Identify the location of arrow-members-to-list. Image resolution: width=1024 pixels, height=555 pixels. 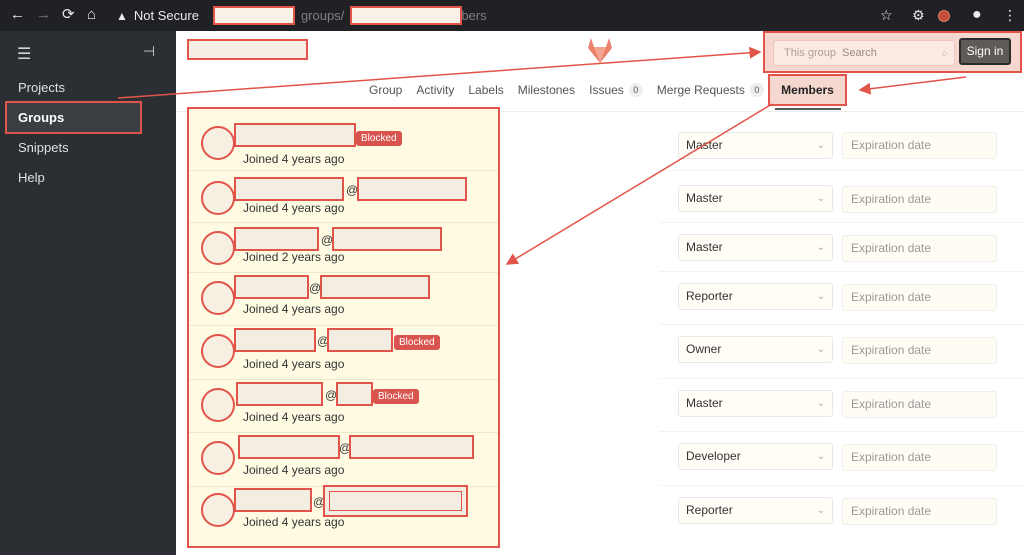
(639, 184).